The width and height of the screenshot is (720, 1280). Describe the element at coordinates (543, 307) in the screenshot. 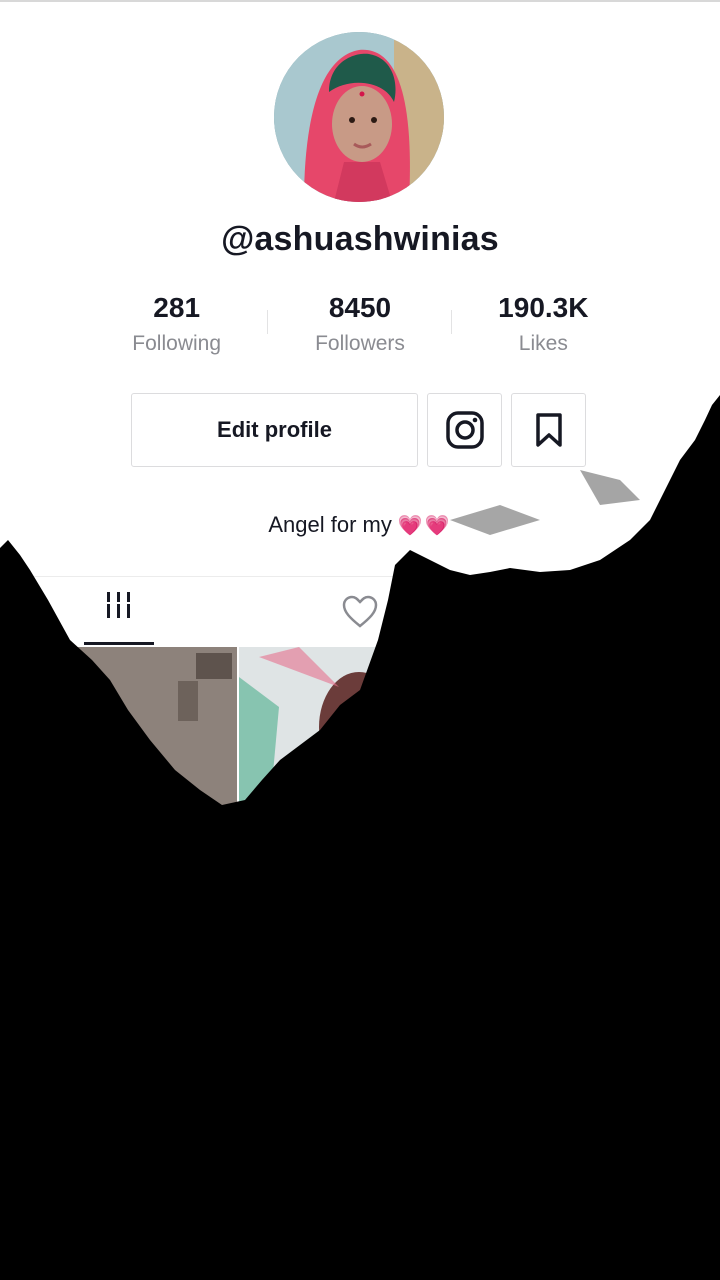

I see `likes-count: 190.3K` at that location.